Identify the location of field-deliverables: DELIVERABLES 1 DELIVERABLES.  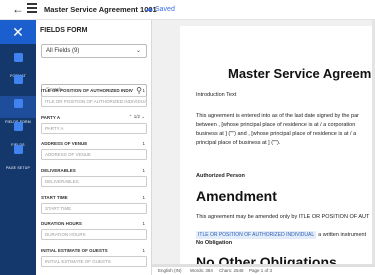
(94, 177).